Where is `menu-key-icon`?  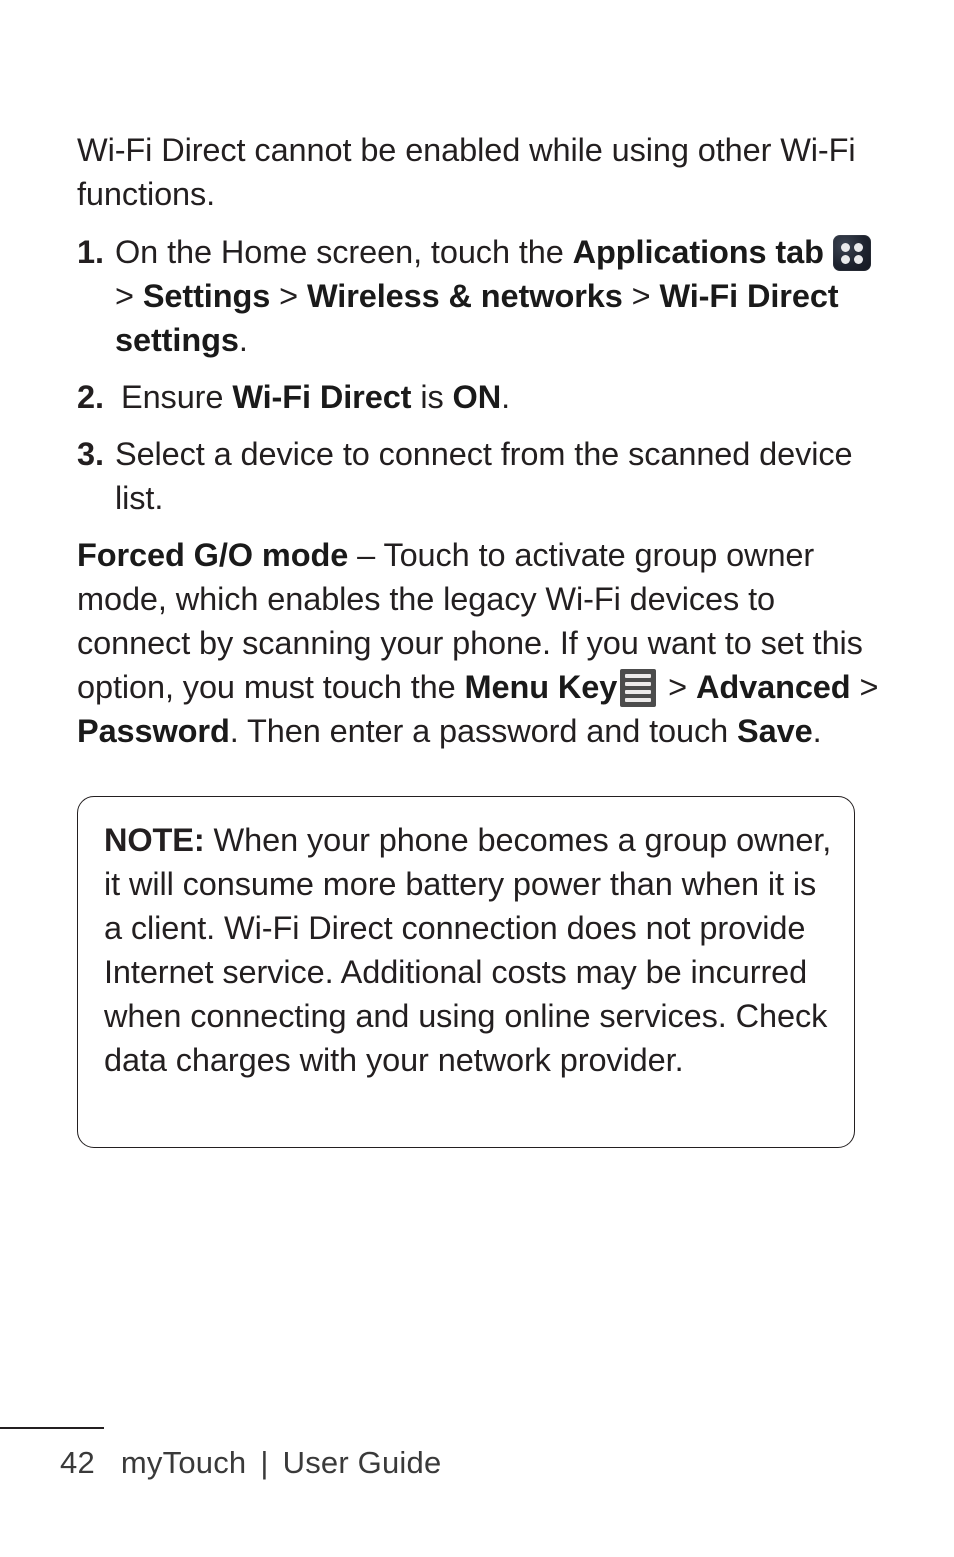
menu-key-icon is located at coordinates (638, 688).